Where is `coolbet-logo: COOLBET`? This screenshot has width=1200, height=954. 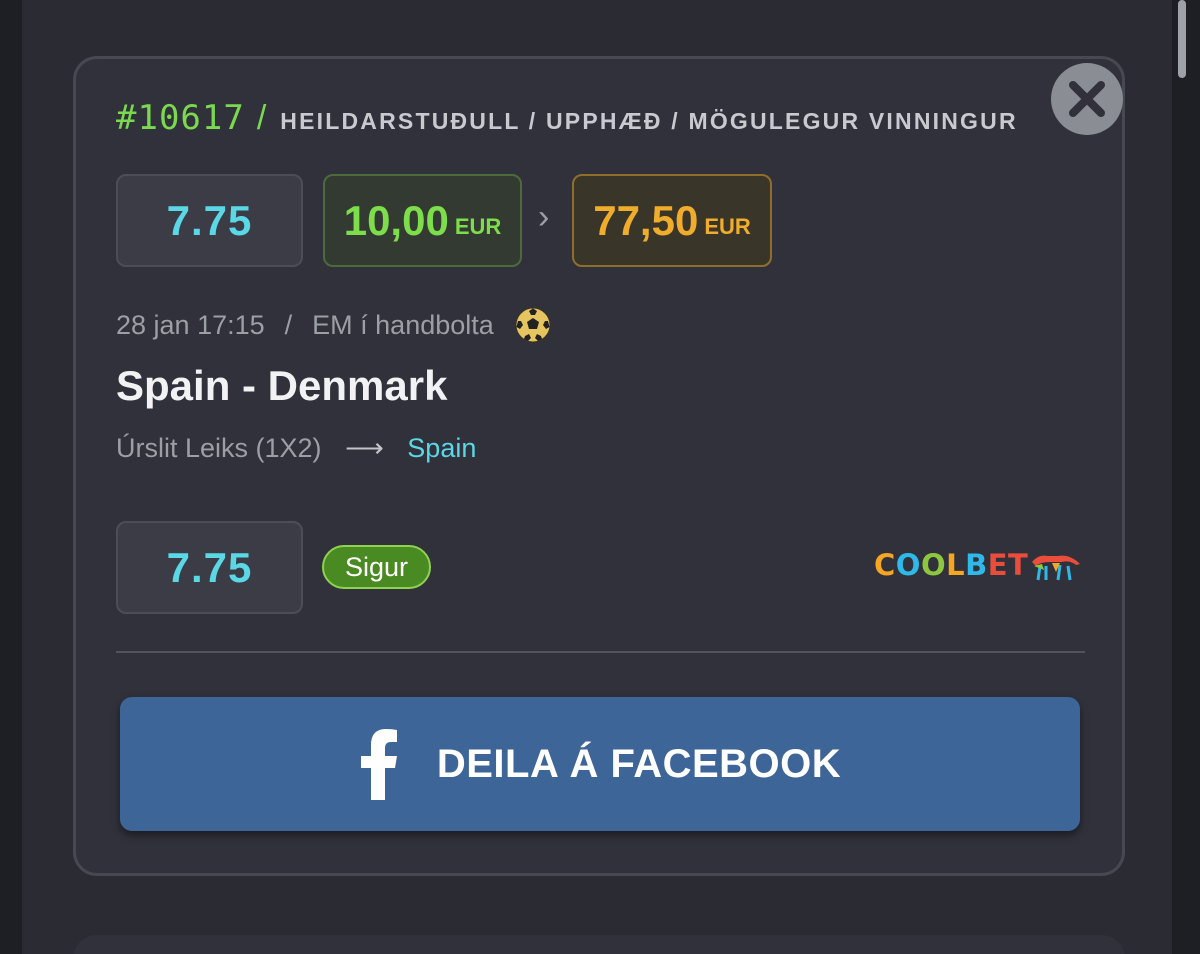
coolbet-logo: COOLBET is located at coordinates (978, 565).